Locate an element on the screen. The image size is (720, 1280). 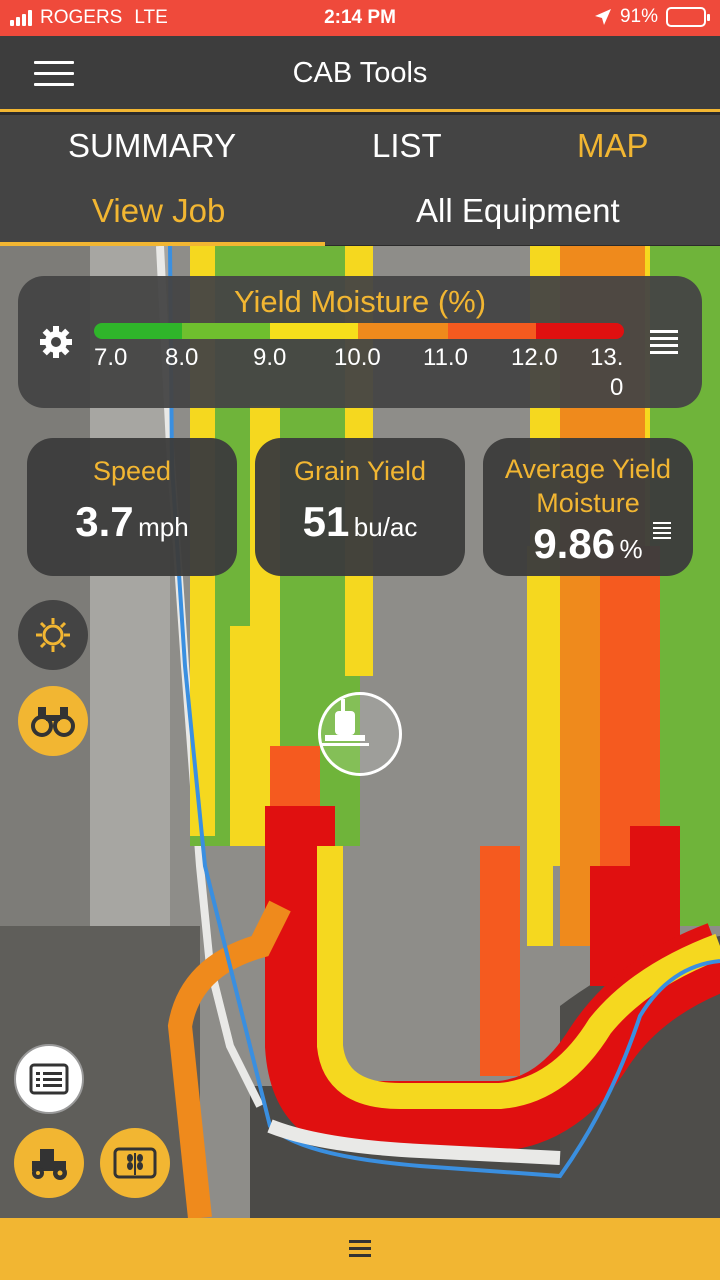
avg-moisture-label: Average Yield Moisture is located at coordinates (588, 486).